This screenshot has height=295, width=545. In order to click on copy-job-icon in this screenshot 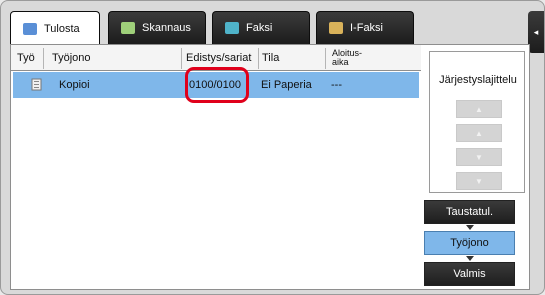, I will do `click(37, 85)`.